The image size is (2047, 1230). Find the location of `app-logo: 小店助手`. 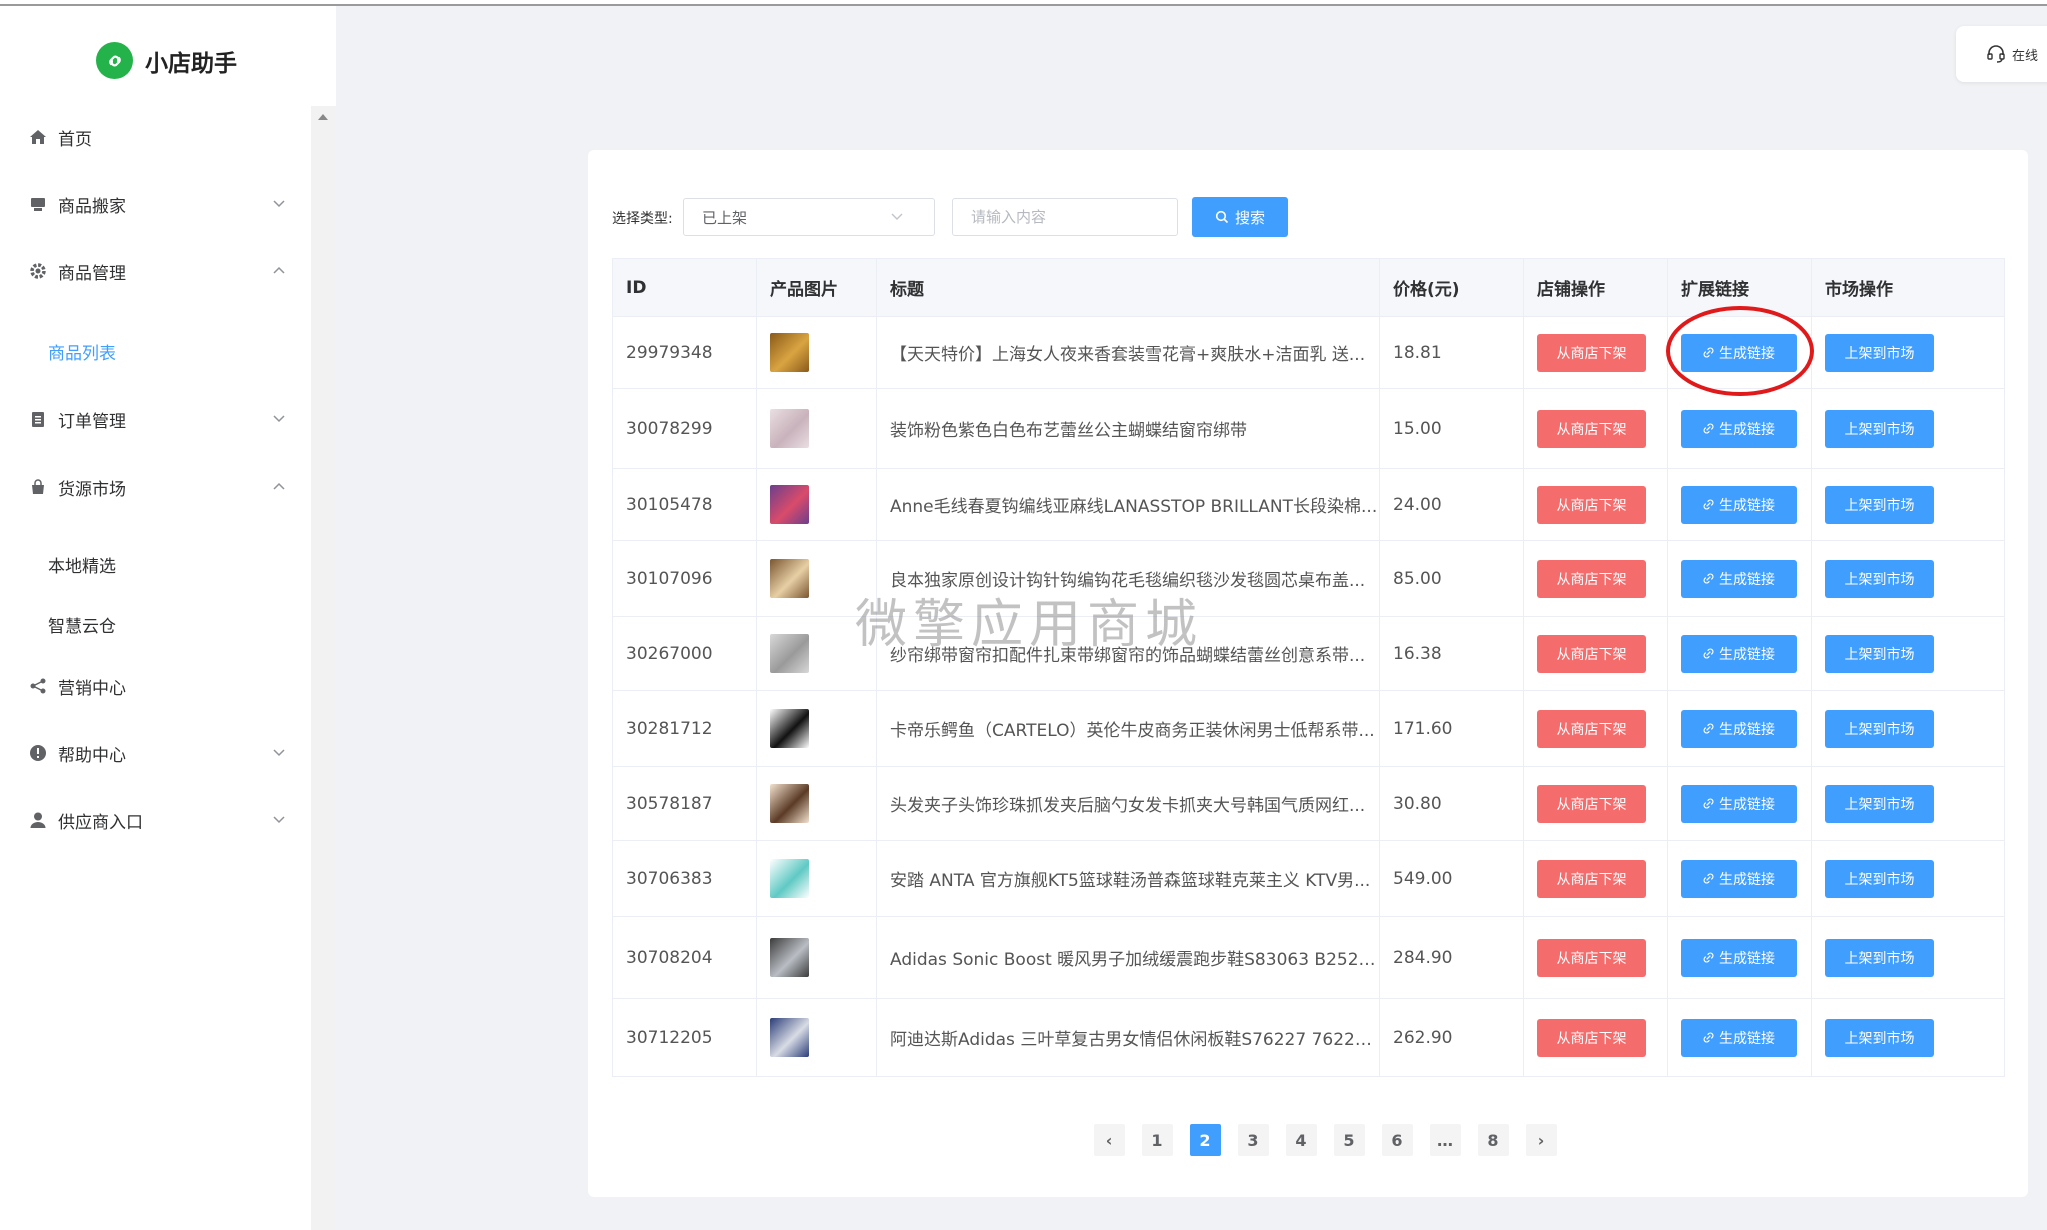

app-logo: 小店助手 is located at coordinates (166, 60).